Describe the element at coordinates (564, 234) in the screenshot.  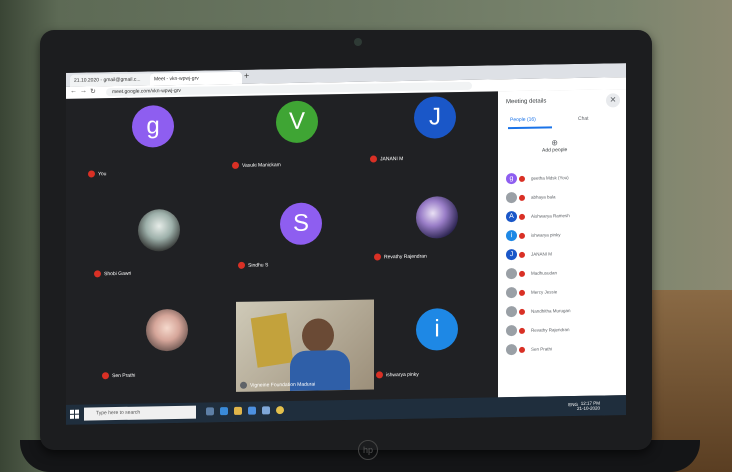
I see `list-item: i ishwarya pinky` at that location.